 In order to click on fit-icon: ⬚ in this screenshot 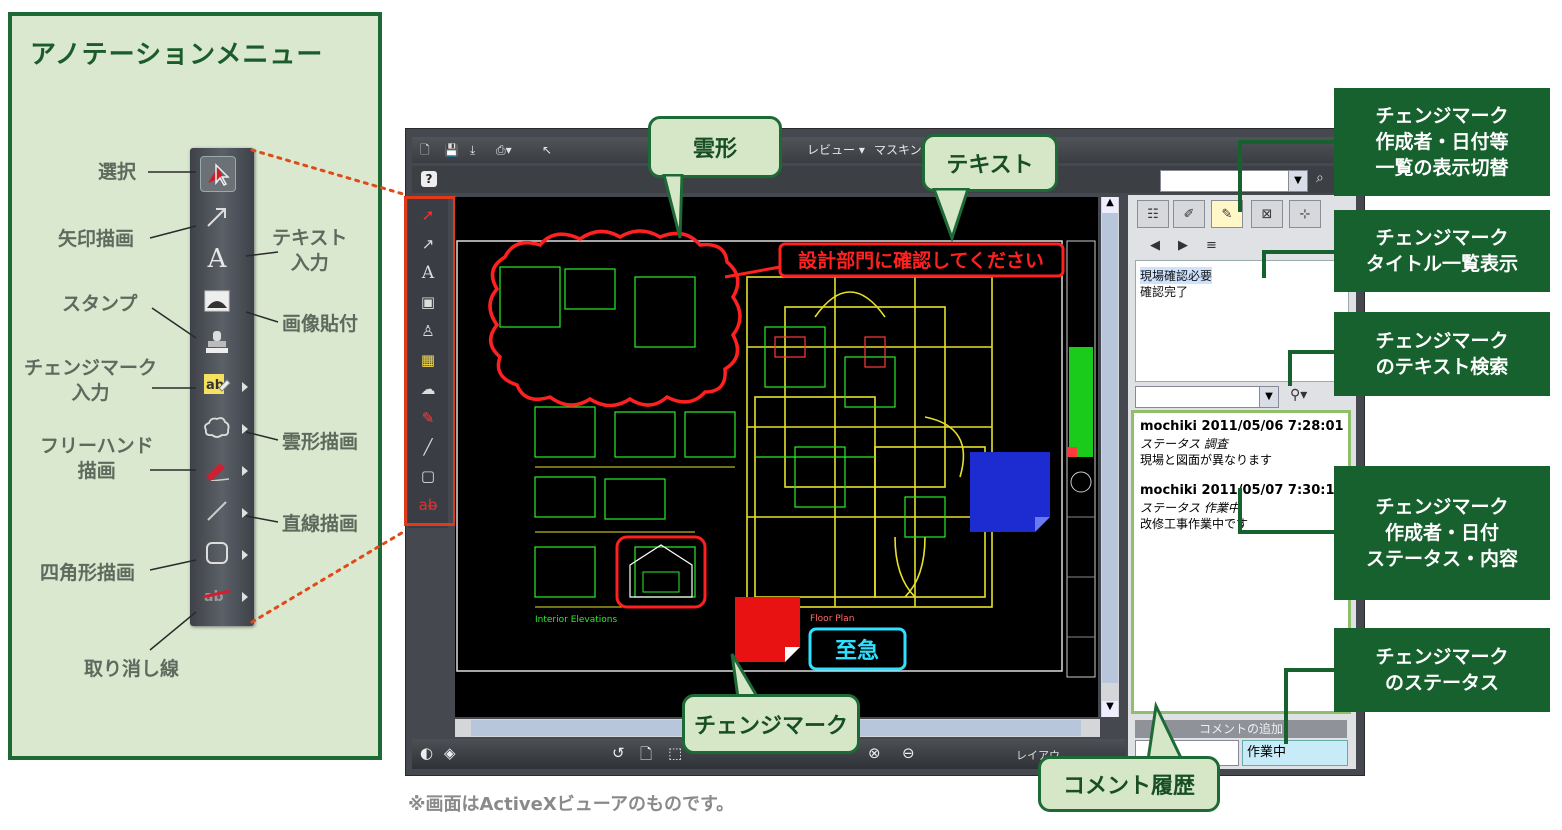, I will do `click(675, 753)`.